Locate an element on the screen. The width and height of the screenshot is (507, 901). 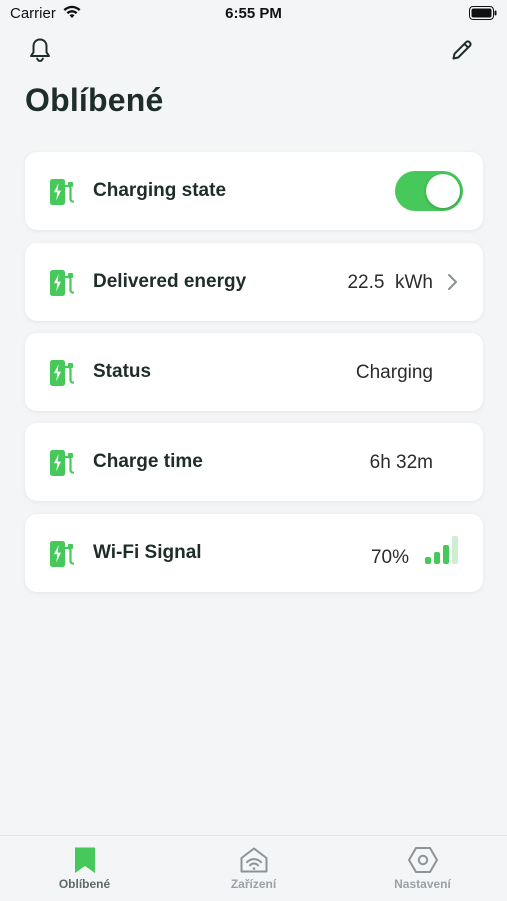
card-status: Status Charging is located at coordinates (254, 372).